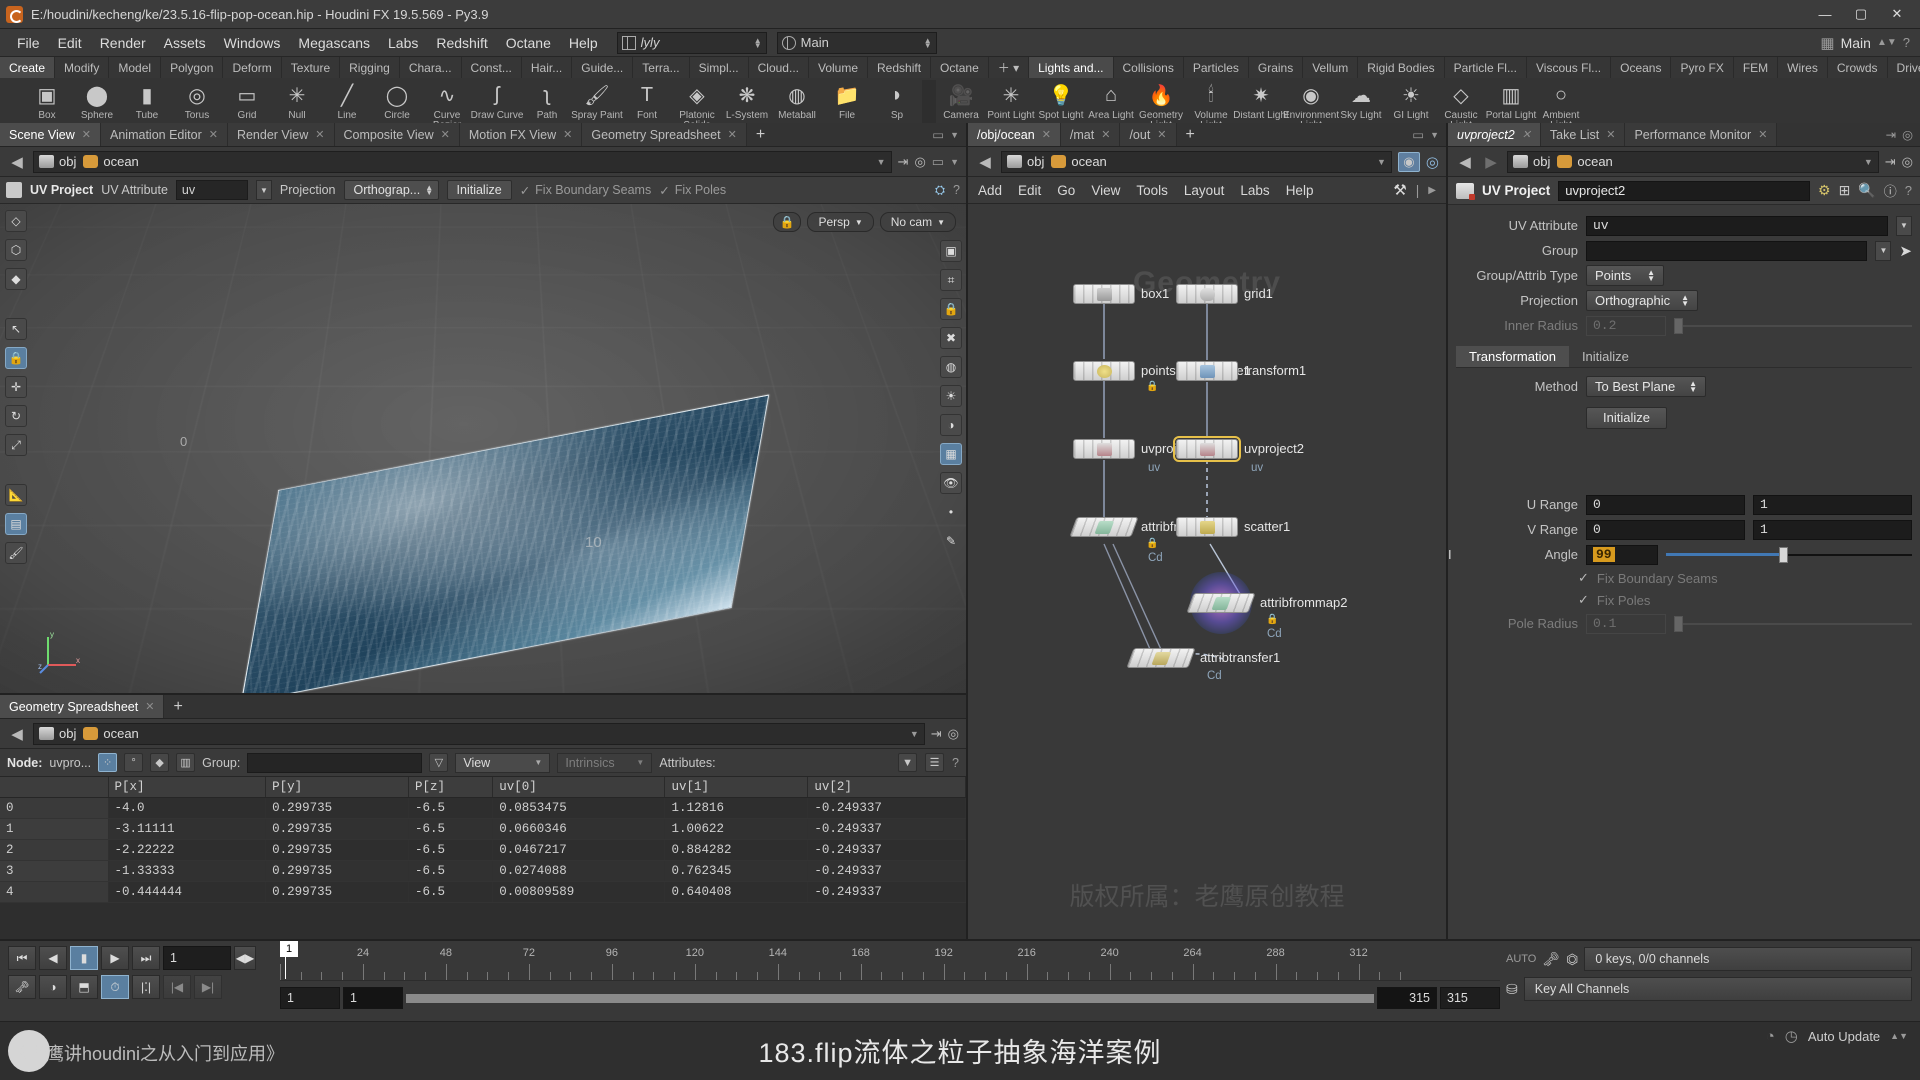  Describe the element at coordinates (1207, 294) in the screenshot. I see `node-grid1` at that location.